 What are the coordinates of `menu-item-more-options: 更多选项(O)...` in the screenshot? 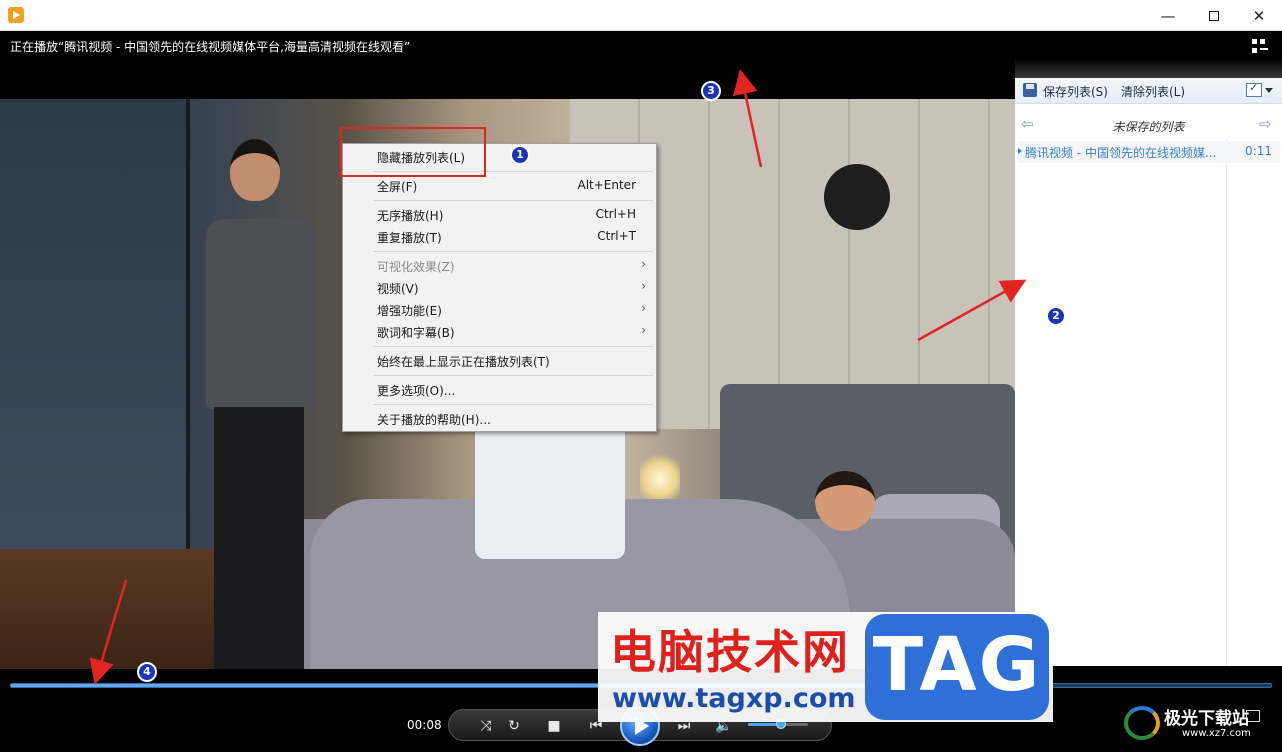 It's located at (499, 390).